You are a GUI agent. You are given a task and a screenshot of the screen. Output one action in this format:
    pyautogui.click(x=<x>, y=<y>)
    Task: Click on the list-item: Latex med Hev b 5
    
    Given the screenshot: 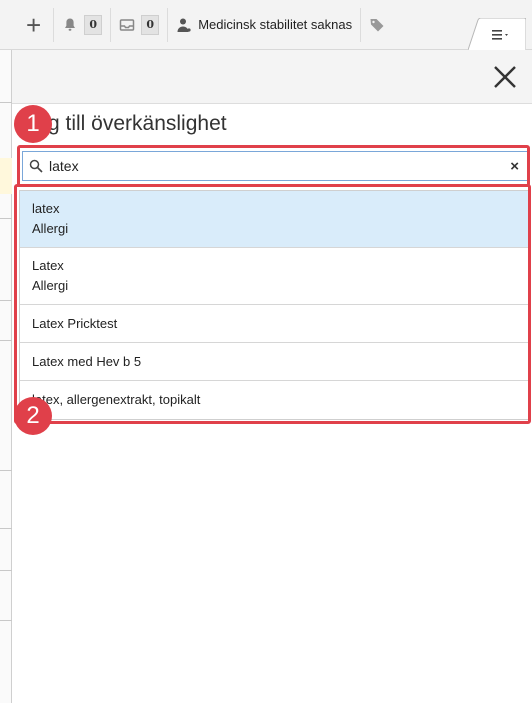 What is the action you would take?
    pyautogui.click(x=275, y=362)
    